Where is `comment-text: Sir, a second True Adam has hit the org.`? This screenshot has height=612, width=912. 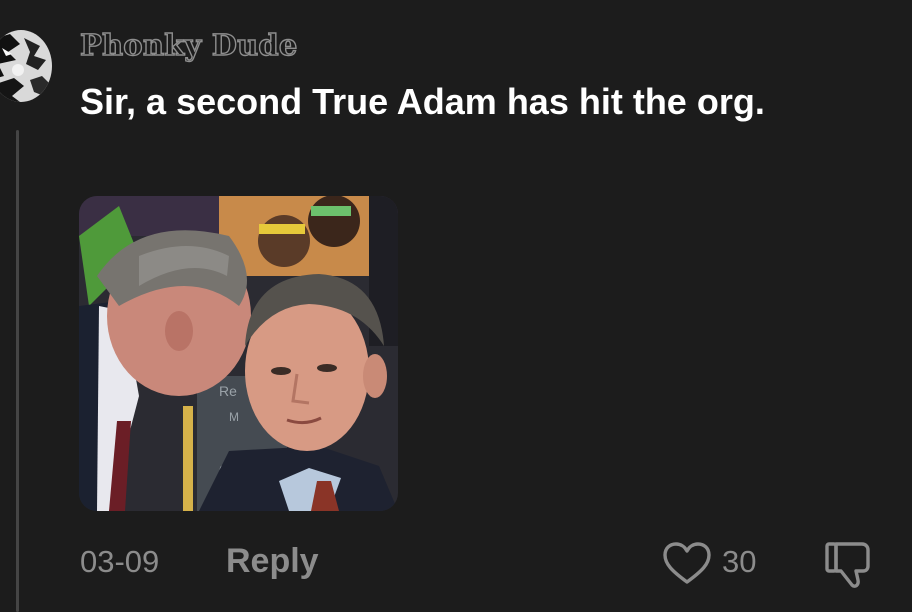
comment-text: Sir, a second True Adam has hit the org. is located at coordinates (422, 101).